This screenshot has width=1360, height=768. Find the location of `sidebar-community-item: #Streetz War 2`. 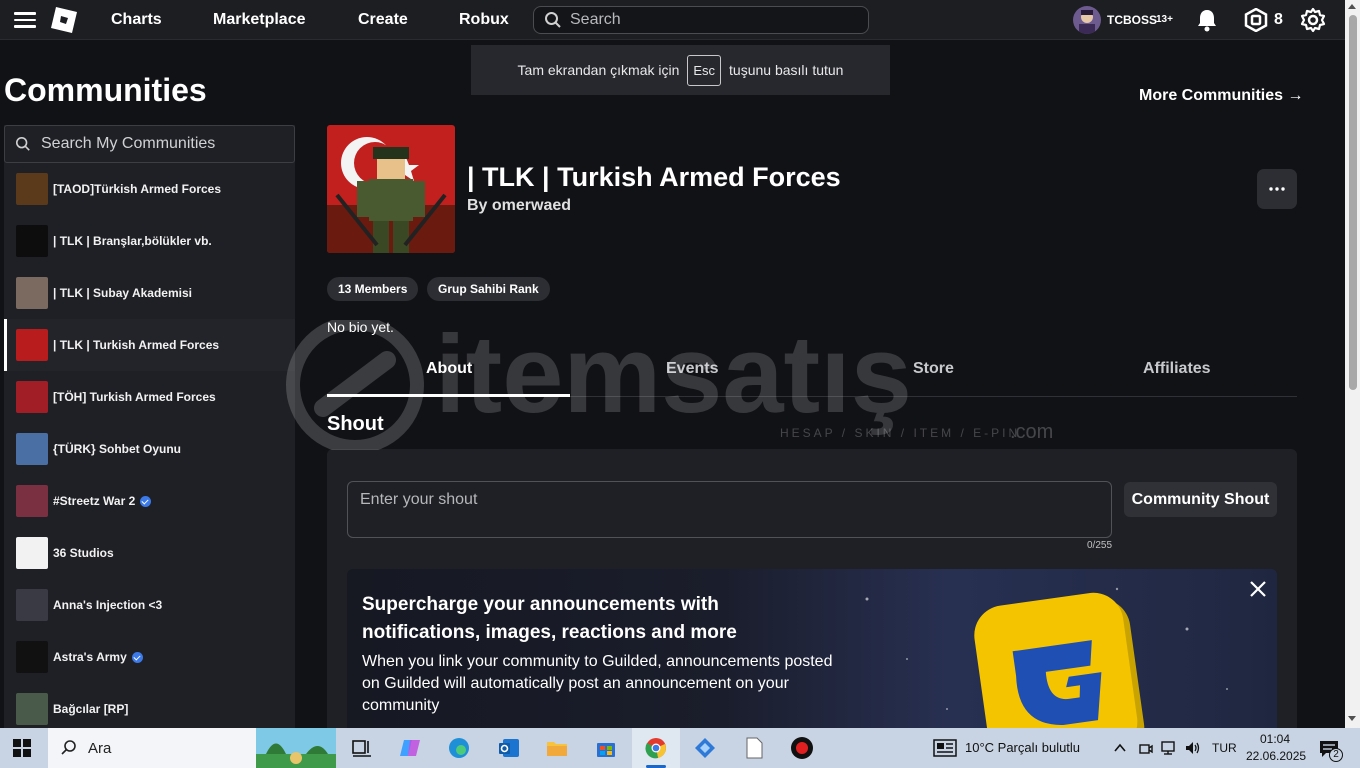

sidebar-community-item: #Streetz War 2 is located at coordinates (149, 501).